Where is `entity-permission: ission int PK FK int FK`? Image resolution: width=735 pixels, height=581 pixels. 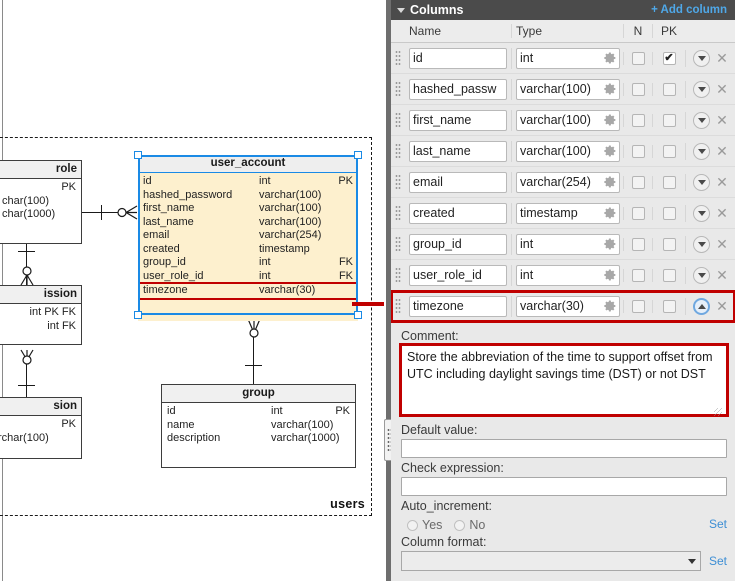 entity-permission: ission int PK FK int FK is located at coordinates (41, 315).